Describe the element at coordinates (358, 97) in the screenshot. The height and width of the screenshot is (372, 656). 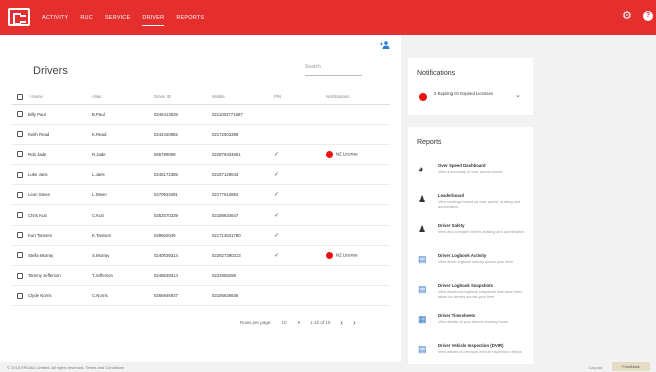
I see `col-notifications: Notifications` at that location.